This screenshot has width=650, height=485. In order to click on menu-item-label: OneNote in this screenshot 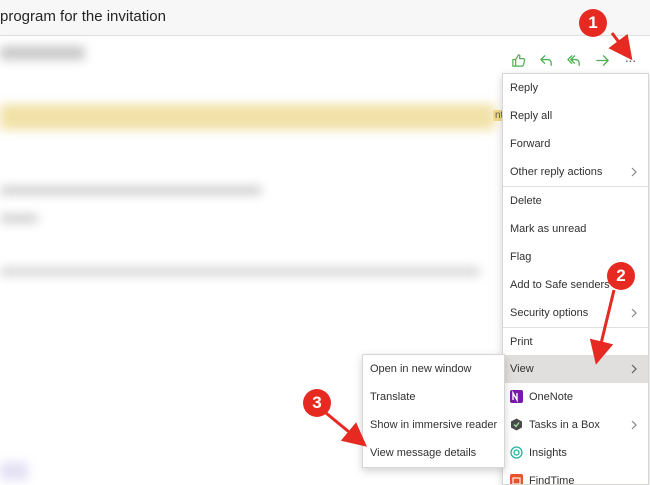, I will do `click(551, 397)`.